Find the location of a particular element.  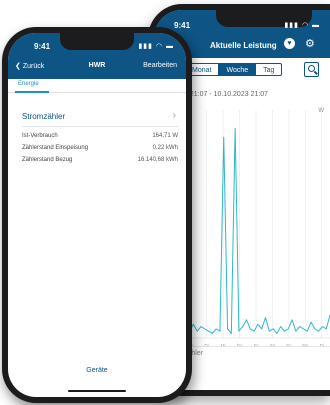

devices-button: Geräte is located at coordinates (97, 370).